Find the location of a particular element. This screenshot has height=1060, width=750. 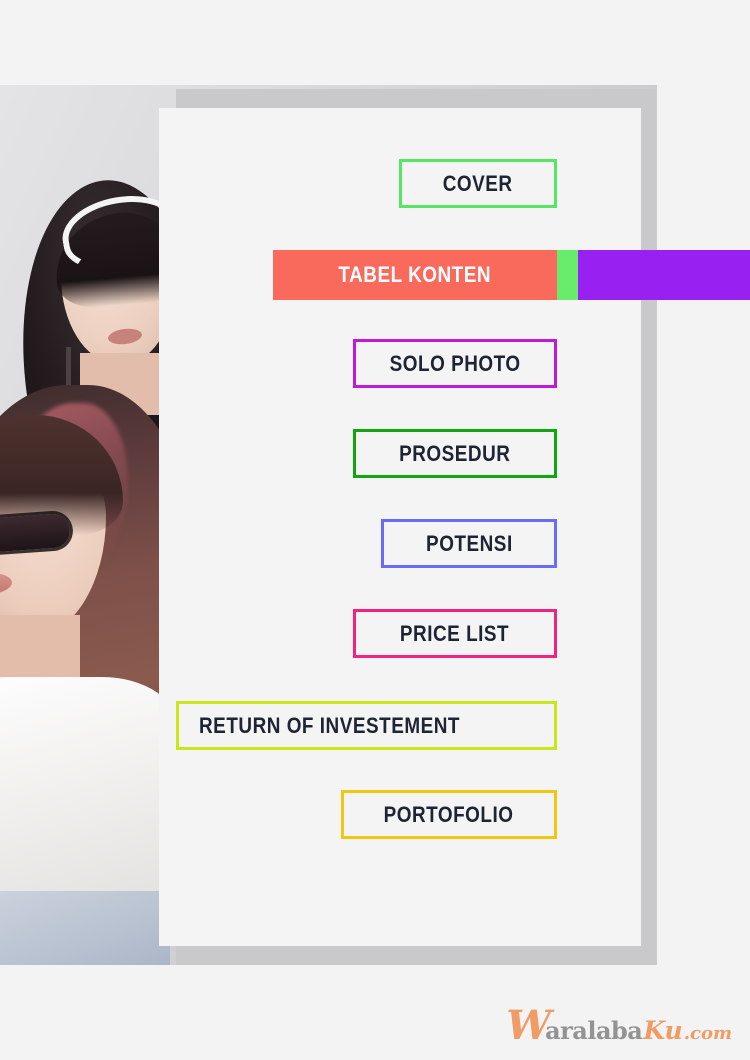

menu-item-prosedur-label: PROSEDUR is located at coordinates (455, 453).